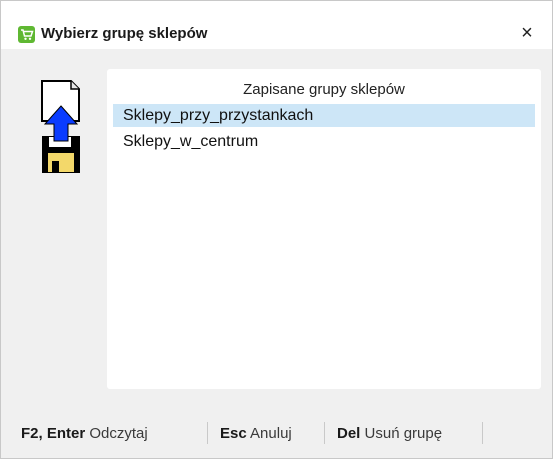  What do you see at coordinates (271, 433) in the screenshot?
I see `hint-action: Anuluj` at bounding box center [271, 433].